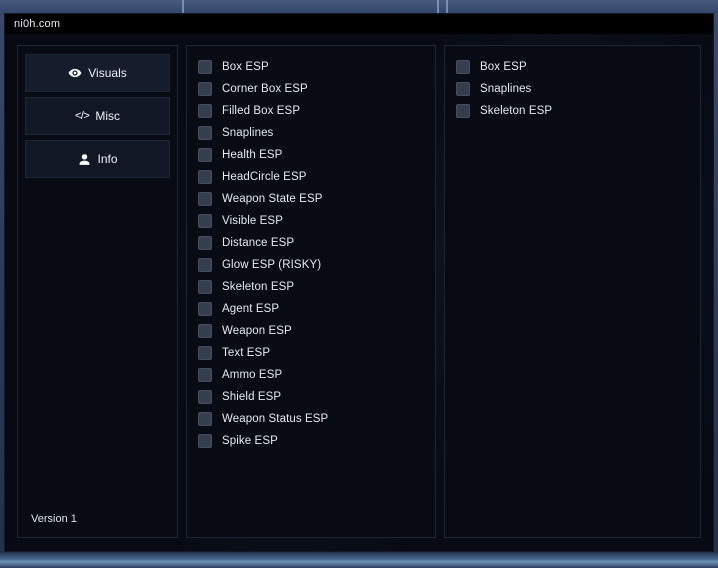 Image resolution: width=718 pixels, height=568 pixels. Describe the element at coordinates (275, 419) in the screenshot. I see `visuals-option-label: Weapon Status ESP` at that location.